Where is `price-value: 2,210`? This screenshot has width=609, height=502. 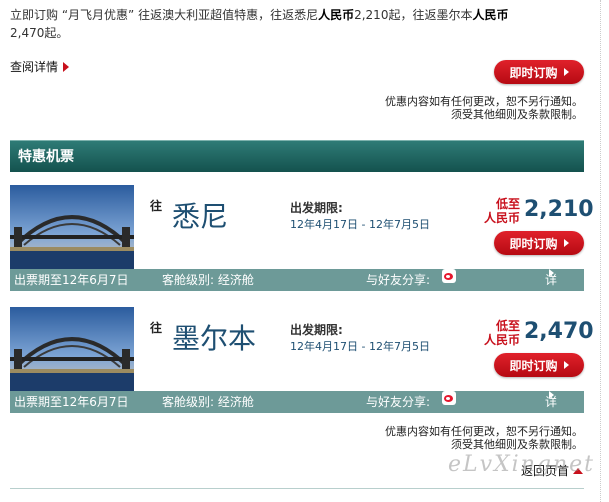 price-value: 2,210 is located at coordinates (559, 209).